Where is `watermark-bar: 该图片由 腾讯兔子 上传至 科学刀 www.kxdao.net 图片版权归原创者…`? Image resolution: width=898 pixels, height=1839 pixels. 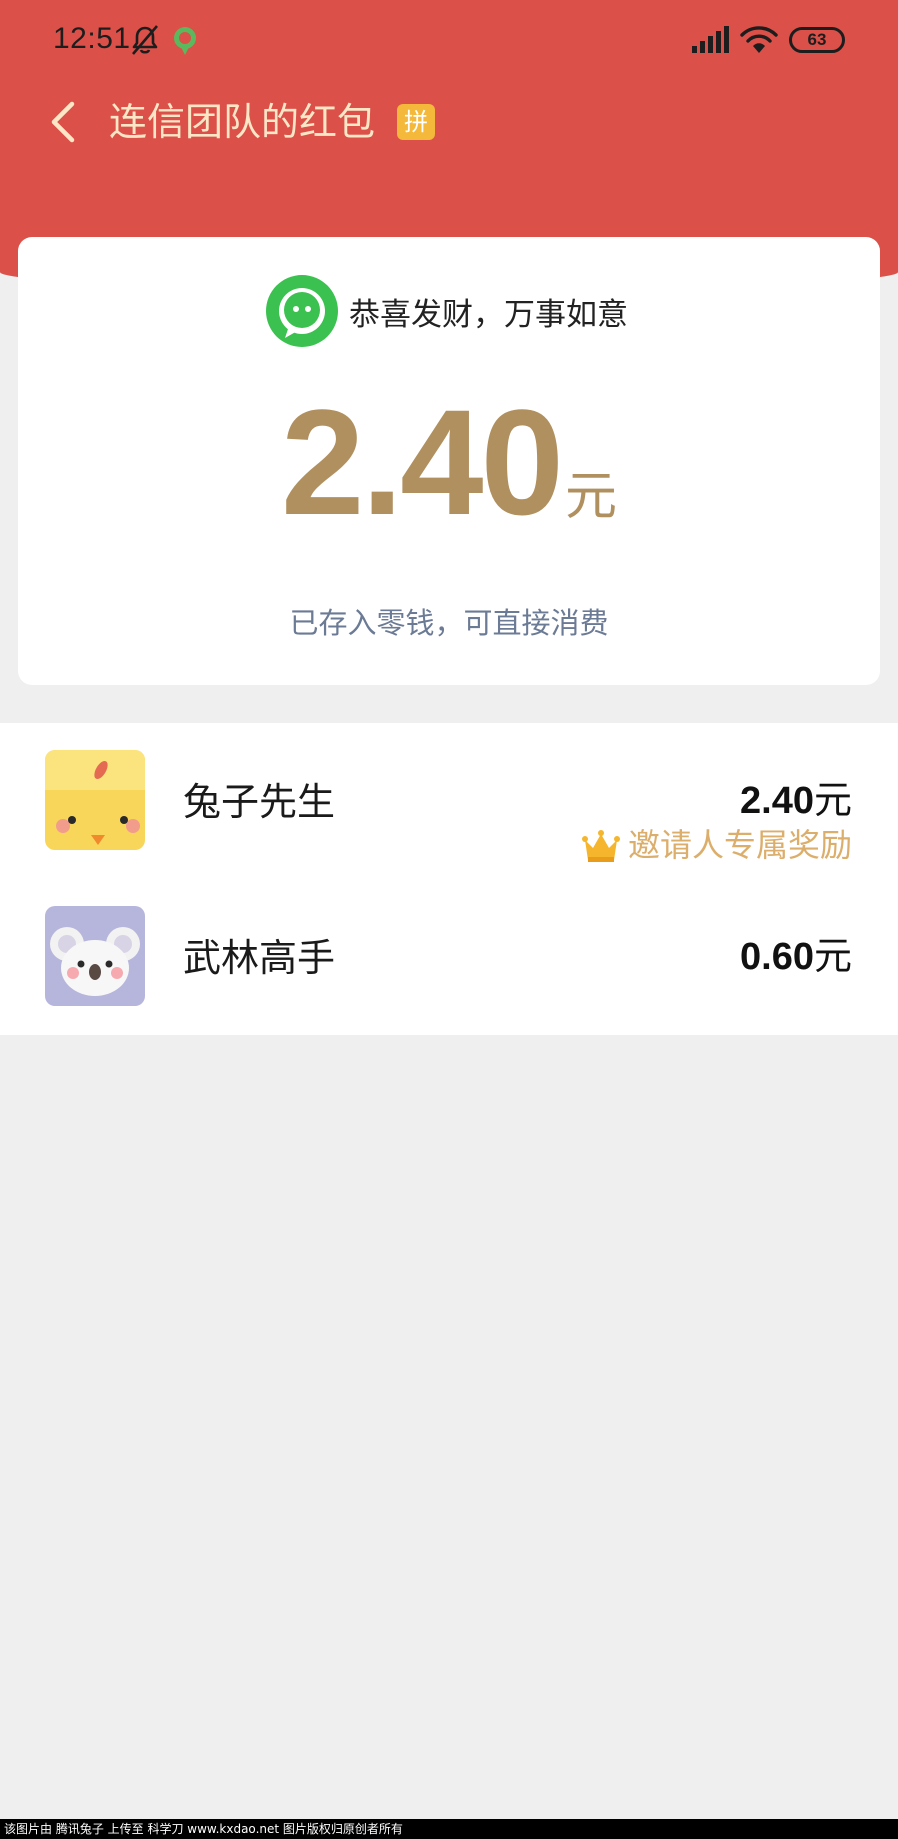 watermark-bar: 该图片由 腾讯兔子 上传至 科学刀 www.kxdao.net 图片版权归原创者… is located at coordinates (449, 1829).